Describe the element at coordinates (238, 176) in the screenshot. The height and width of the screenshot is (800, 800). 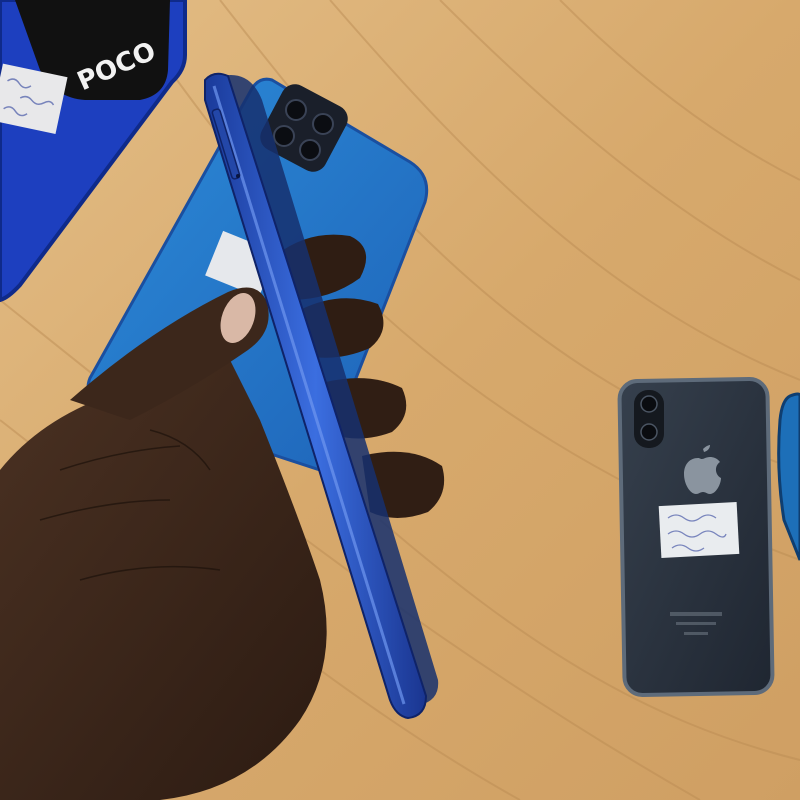
I see `sim-eject-hole` at that location.